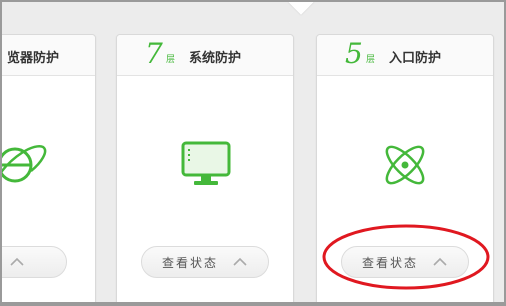 This screenshot has height=306, width=506. Describe the element at coordinates (33, 58) in the screenshot. I see `card-title: 览器防护` at that location.